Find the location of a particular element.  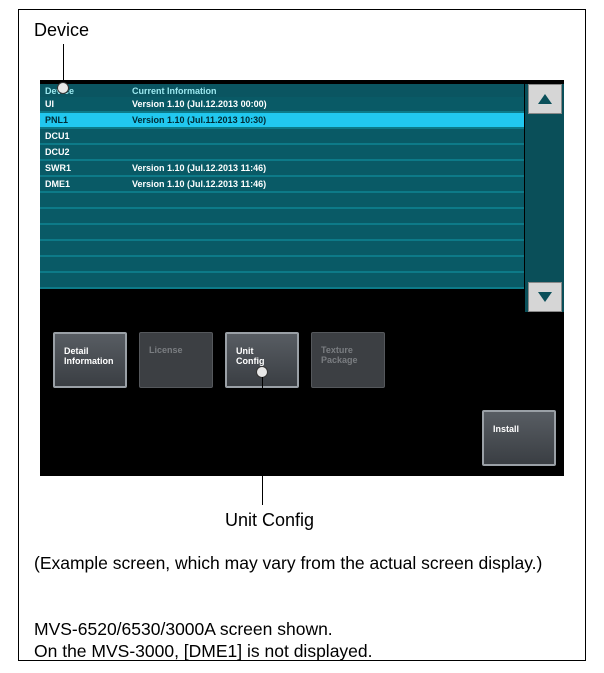

column-header-device: Device is located at coordinates (85, 91).